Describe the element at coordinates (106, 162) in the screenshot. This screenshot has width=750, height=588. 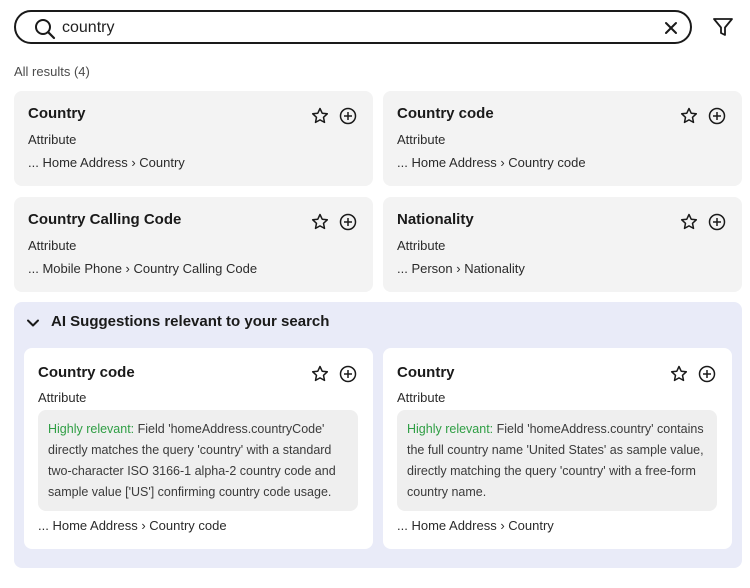
I see `result-path: ... Home Address › Country` at that location.